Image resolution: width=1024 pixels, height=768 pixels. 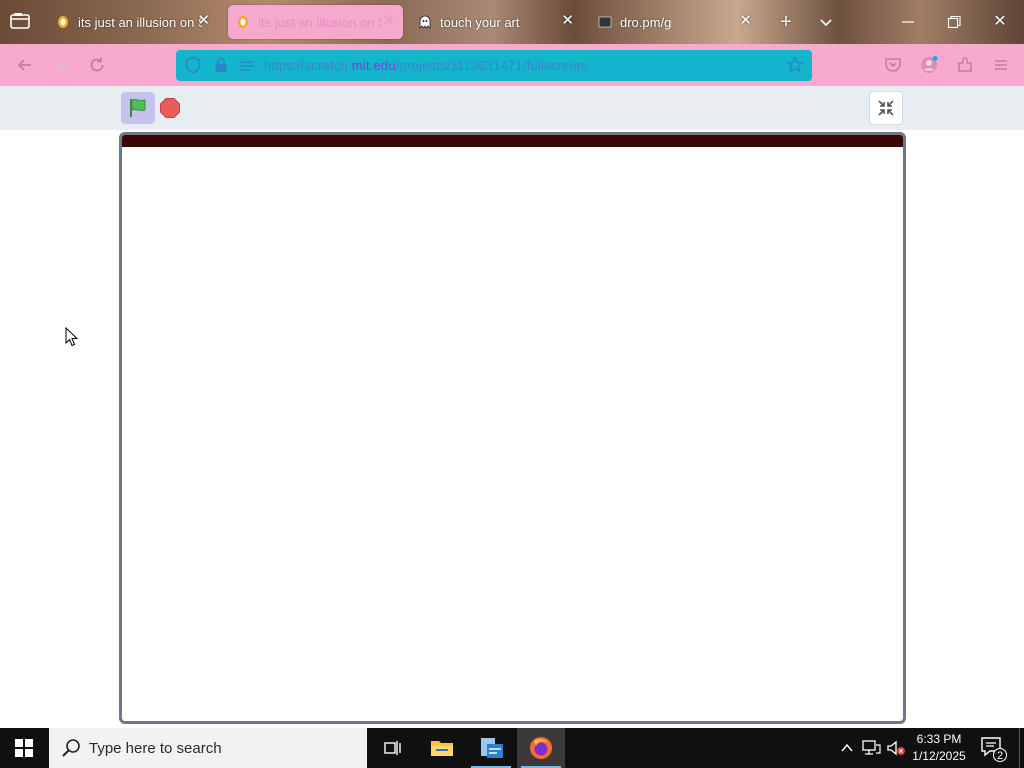 I want to click on url-path: /projects/1113631471/fullscreen/, so click(x=492, y=65).